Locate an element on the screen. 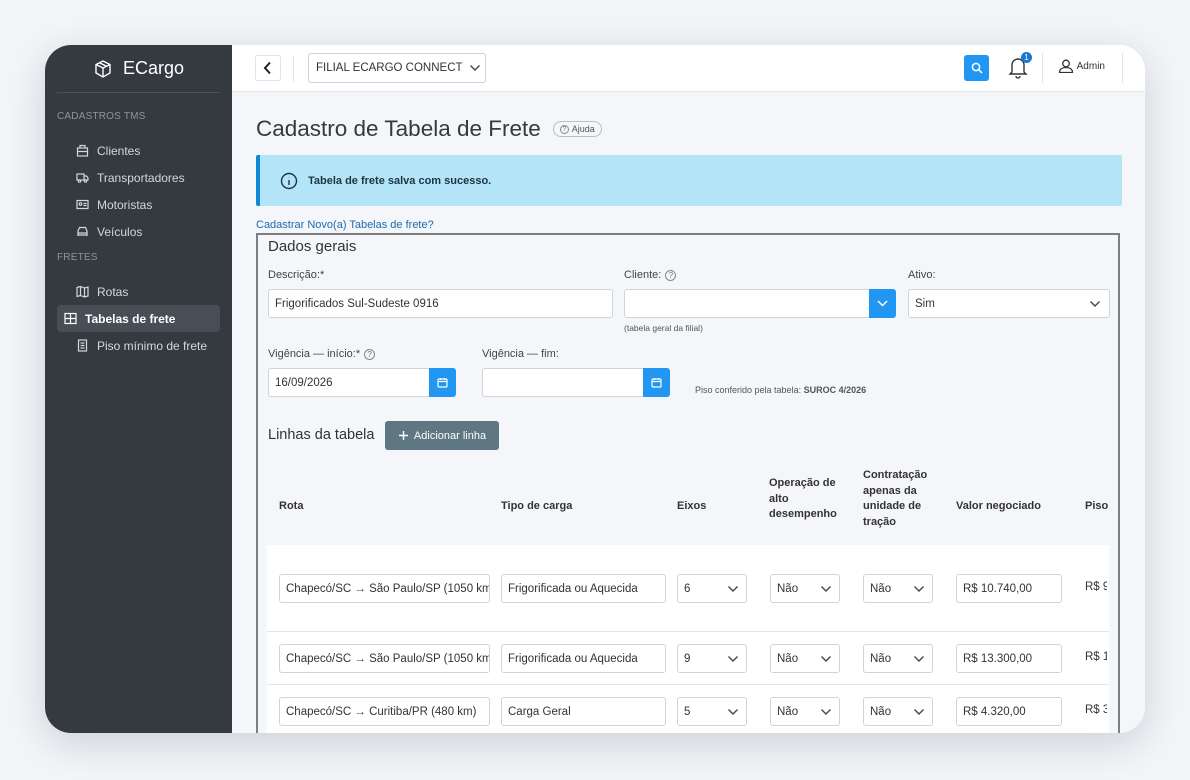 The image size is (1190, 780). col-operacao: Operação de alto desempenho is located at coordinates (803, 499).